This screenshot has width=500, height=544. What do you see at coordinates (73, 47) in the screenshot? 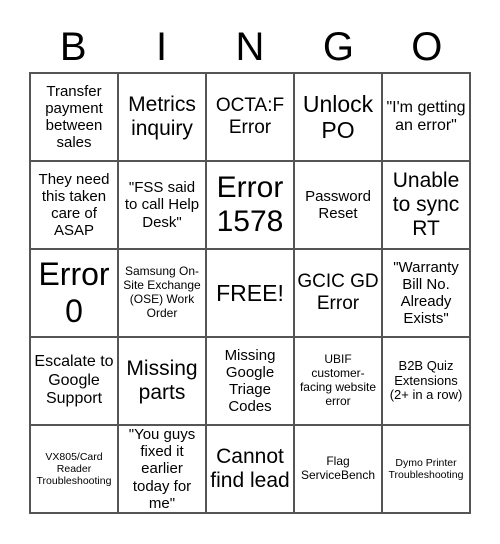
I see `header-letter-b: B` at bounding box center [73, 47].